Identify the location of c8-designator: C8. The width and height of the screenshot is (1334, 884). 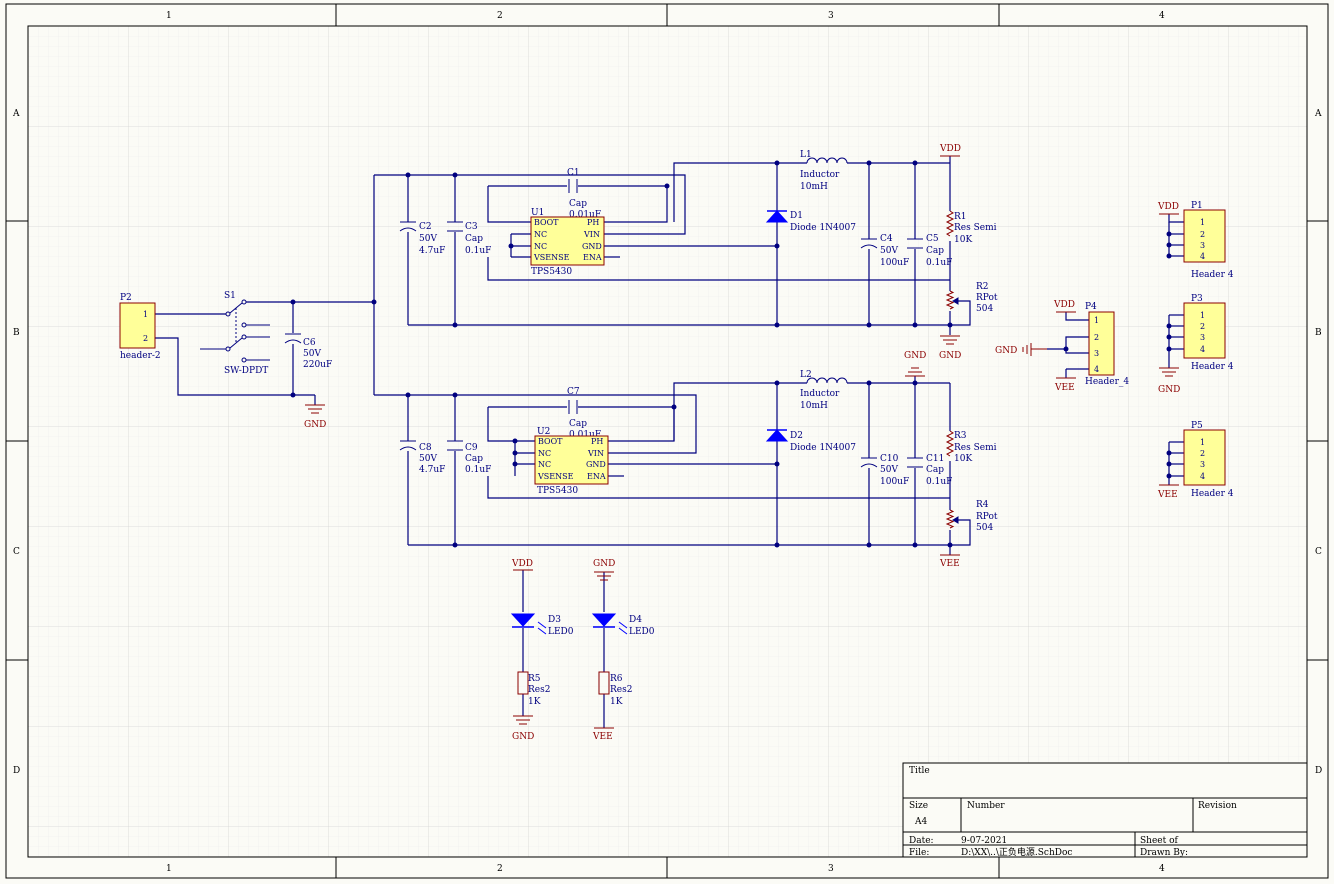
(425, 448).